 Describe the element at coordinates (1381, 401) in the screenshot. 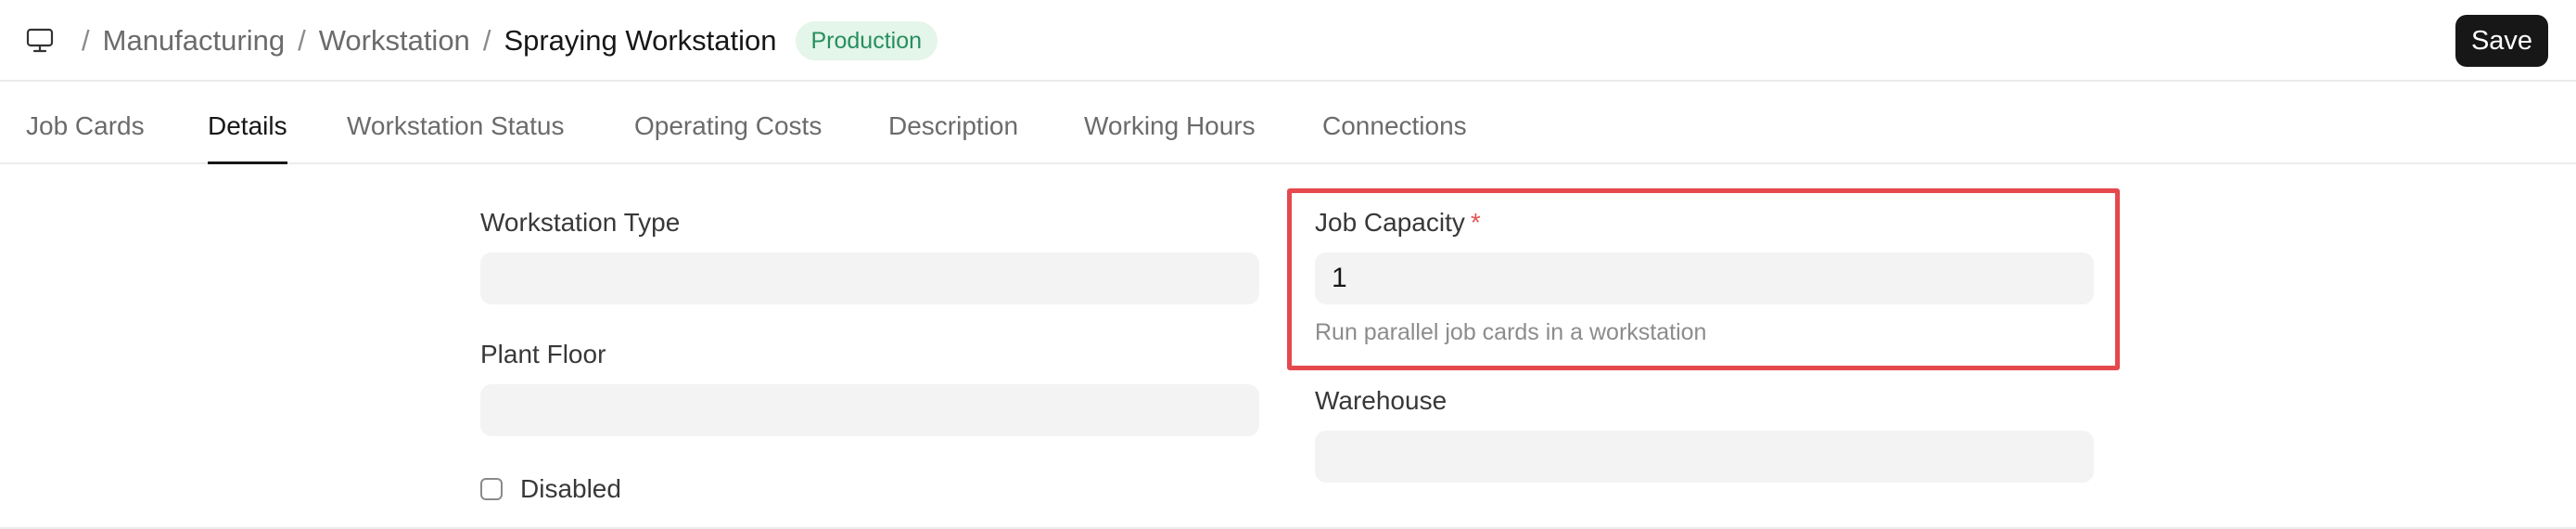

I see `warehouse-label: Warehouse` at that location.